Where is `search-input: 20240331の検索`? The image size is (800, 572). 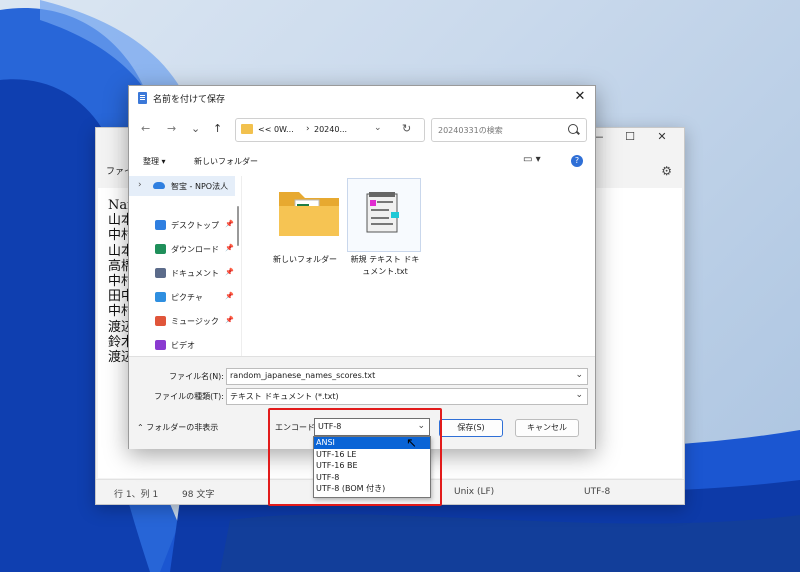 search-input: 20240331の検索 is located at coordinates (509, 130).